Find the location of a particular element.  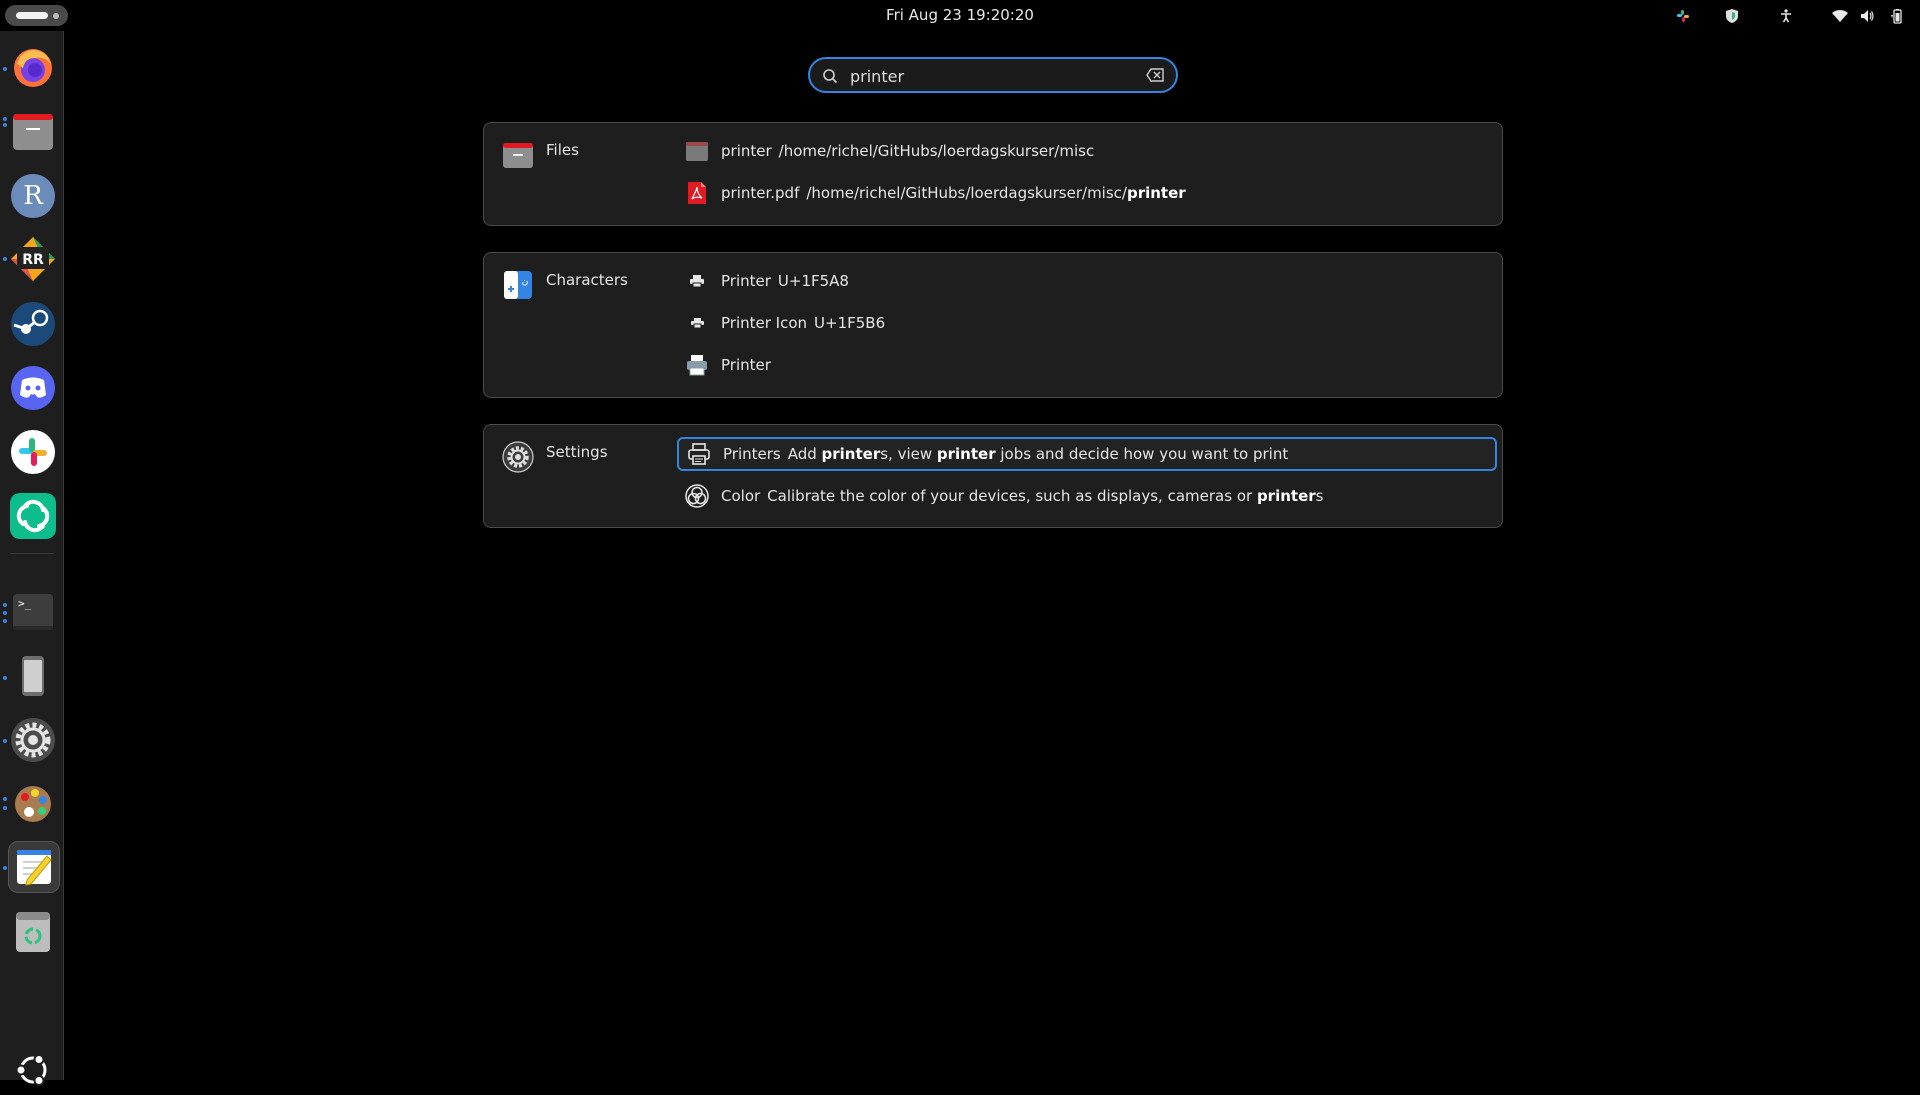

search-icon is located at coordinates (830, 76).